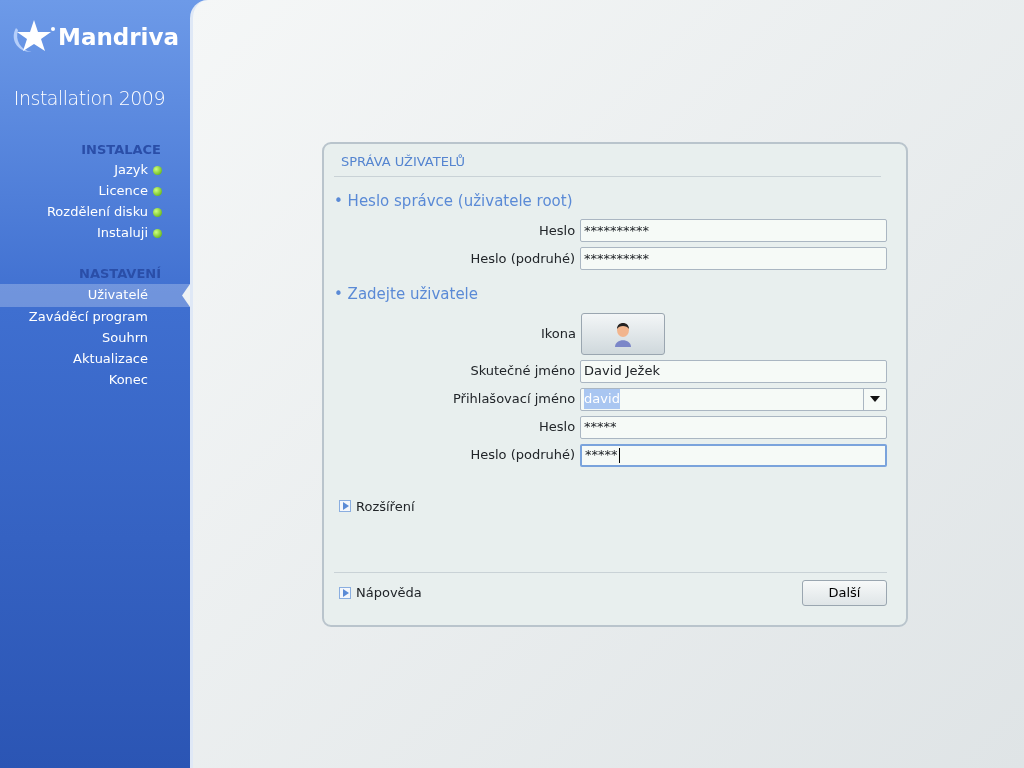  I want to click on step-item: Uživatelé, so click(95, 295).